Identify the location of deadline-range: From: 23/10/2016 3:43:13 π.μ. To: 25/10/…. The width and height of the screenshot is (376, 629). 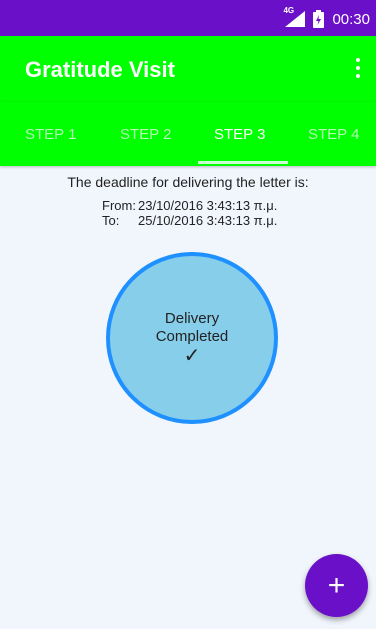
(189, 213).